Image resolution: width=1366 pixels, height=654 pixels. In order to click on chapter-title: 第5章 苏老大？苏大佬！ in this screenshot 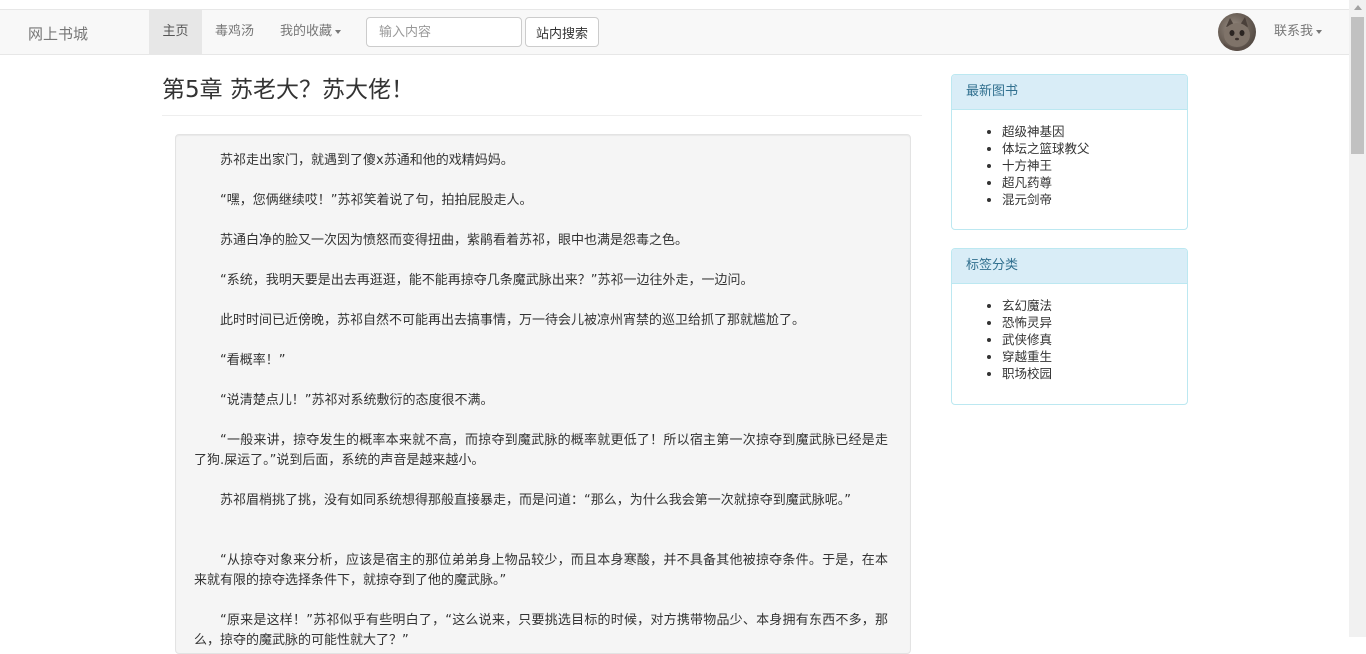, I will do `click(288, 90)`.